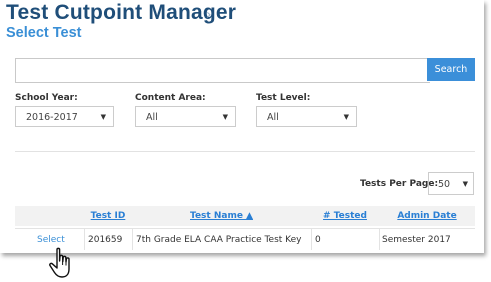 This screenshot has width=491, height=282. I want to click on column-header-test-id: Test ID, so click(108, 216).